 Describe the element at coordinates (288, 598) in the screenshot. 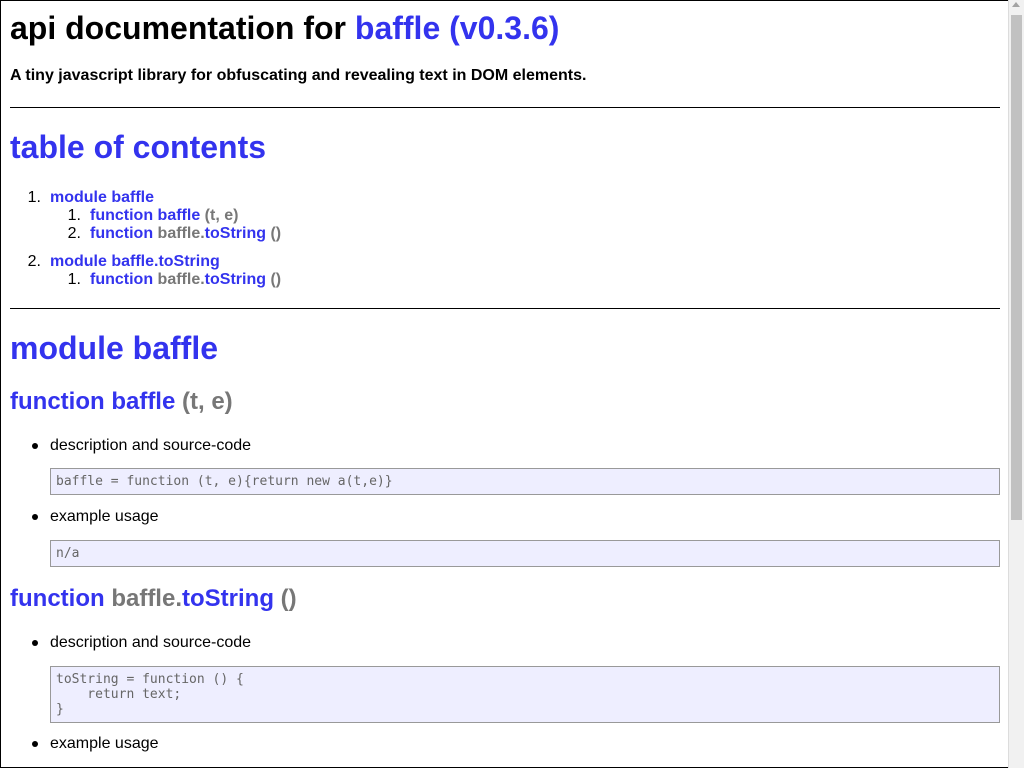

I see `function-args: ()` at that location.